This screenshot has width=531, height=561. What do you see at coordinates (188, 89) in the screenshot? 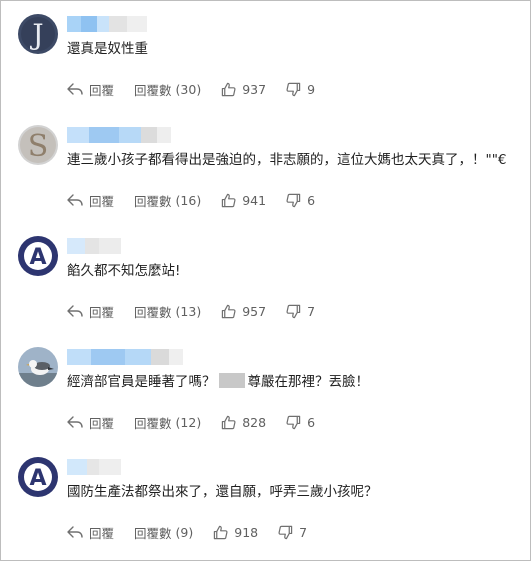
I see `replies-count: (30)` at bounding box center [188, 89].